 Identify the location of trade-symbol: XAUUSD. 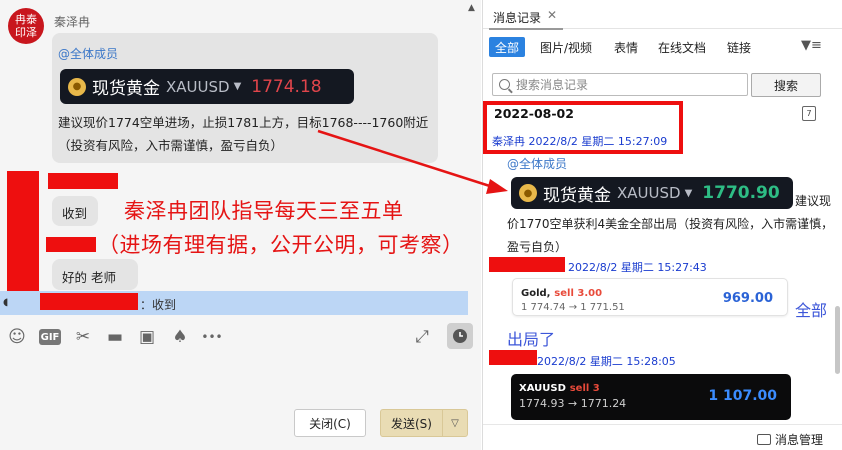
(542, 388).